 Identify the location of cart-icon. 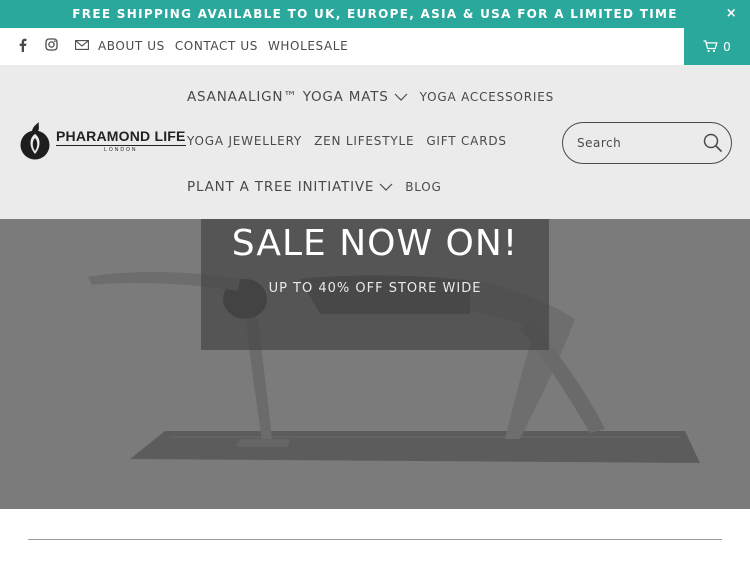
(710, 46).